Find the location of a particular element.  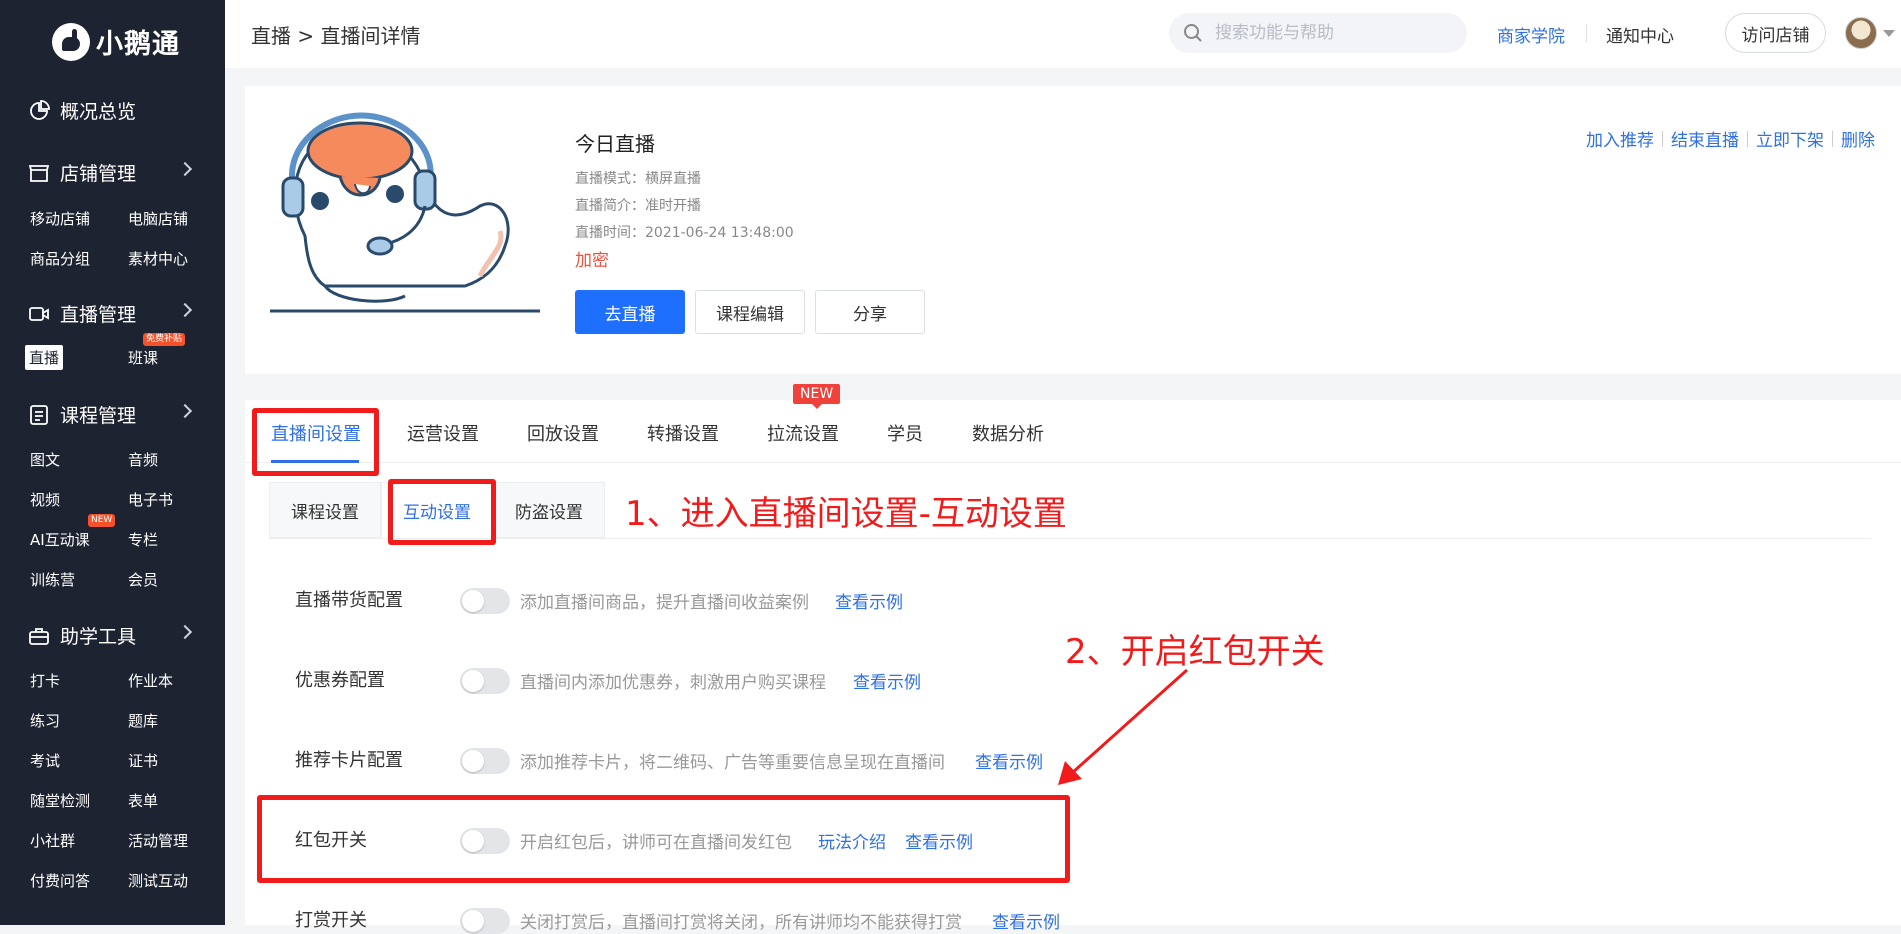

row-desc-recommend-card: 添加推荐卡片，将二维码、广告等重要信息呈现在直播间 is located at coordinates (732, 763).